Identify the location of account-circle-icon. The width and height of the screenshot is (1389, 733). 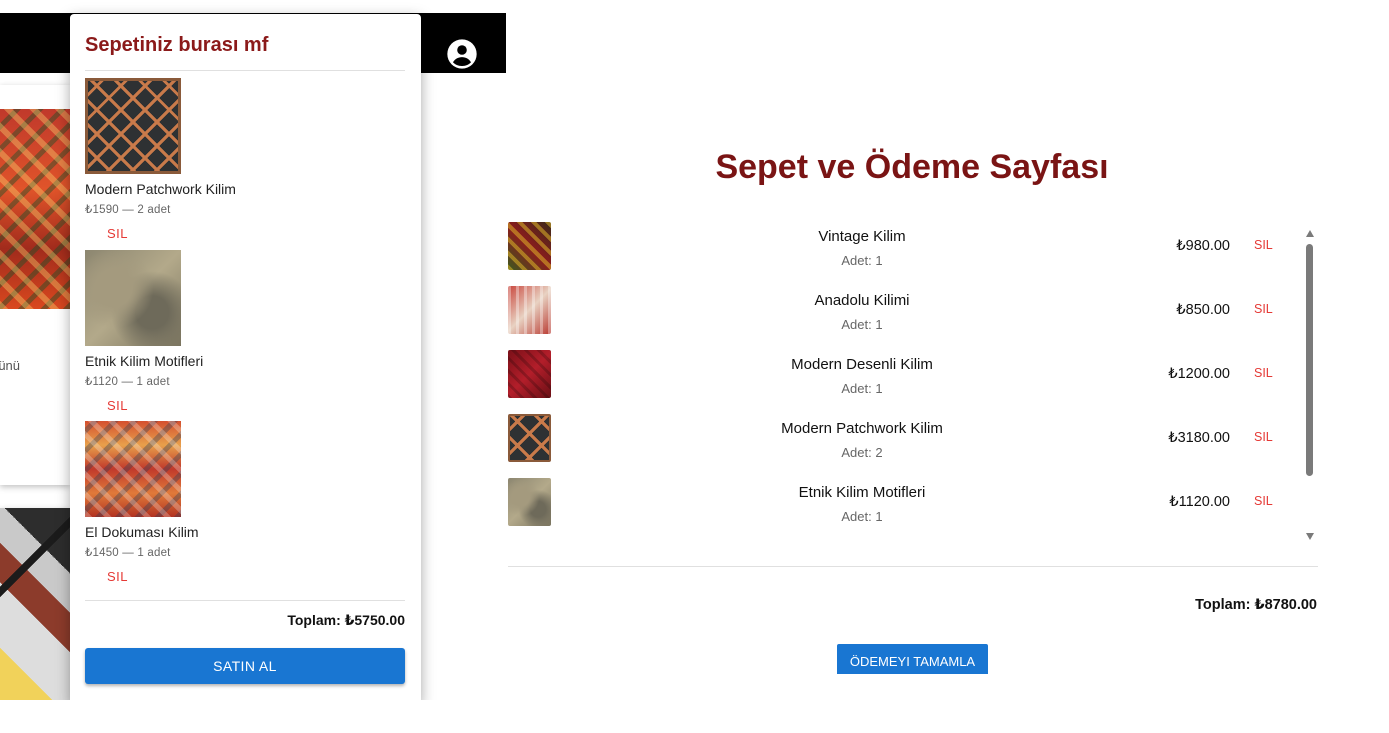
(462, 54).